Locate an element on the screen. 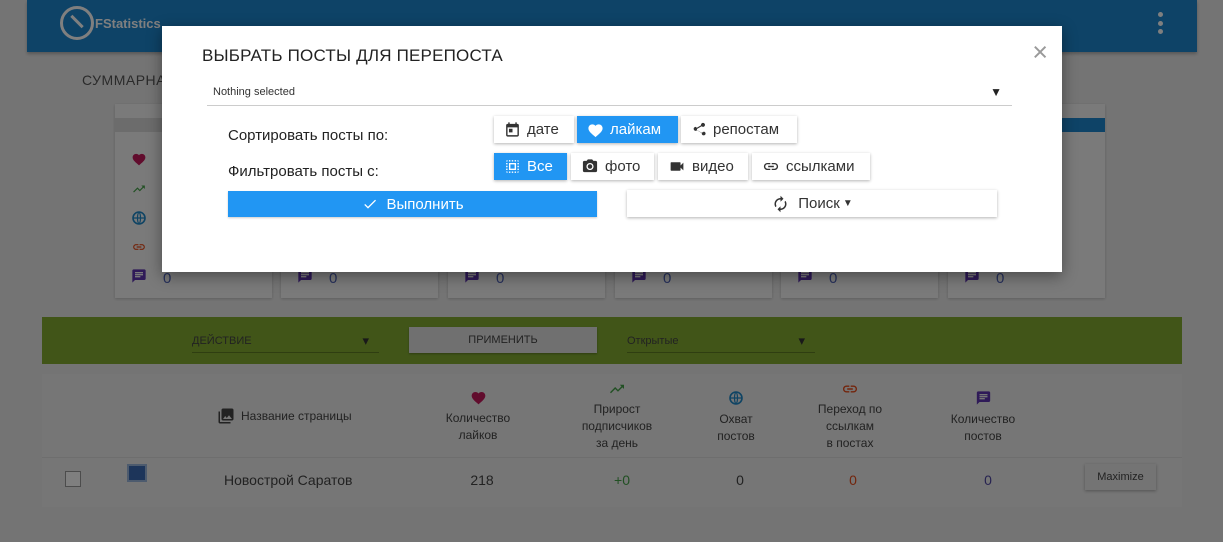  sort-by-reposts-button: репостам is located at coordinates (739, 129).